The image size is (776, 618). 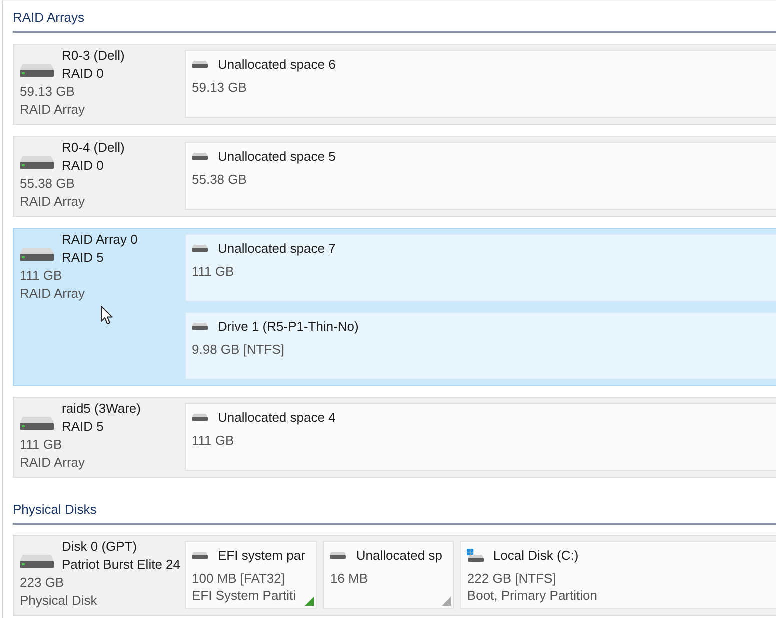 I want to click on partition-name: Unallocated sp, so click(x=399, y=555).